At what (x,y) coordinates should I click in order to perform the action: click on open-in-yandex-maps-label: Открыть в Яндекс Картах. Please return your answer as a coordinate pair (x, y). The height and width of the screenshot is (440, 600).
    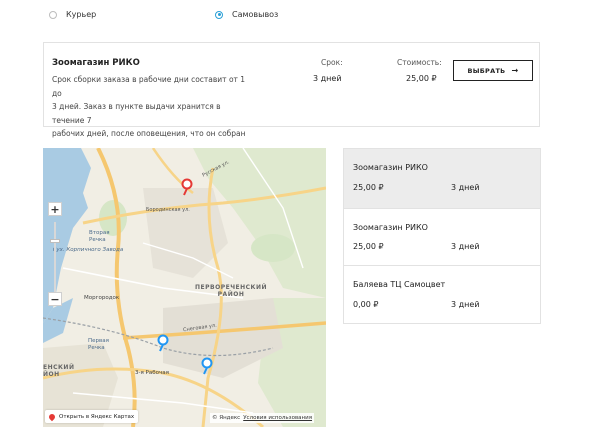
    Looking at the image, I should click on (97, 416).